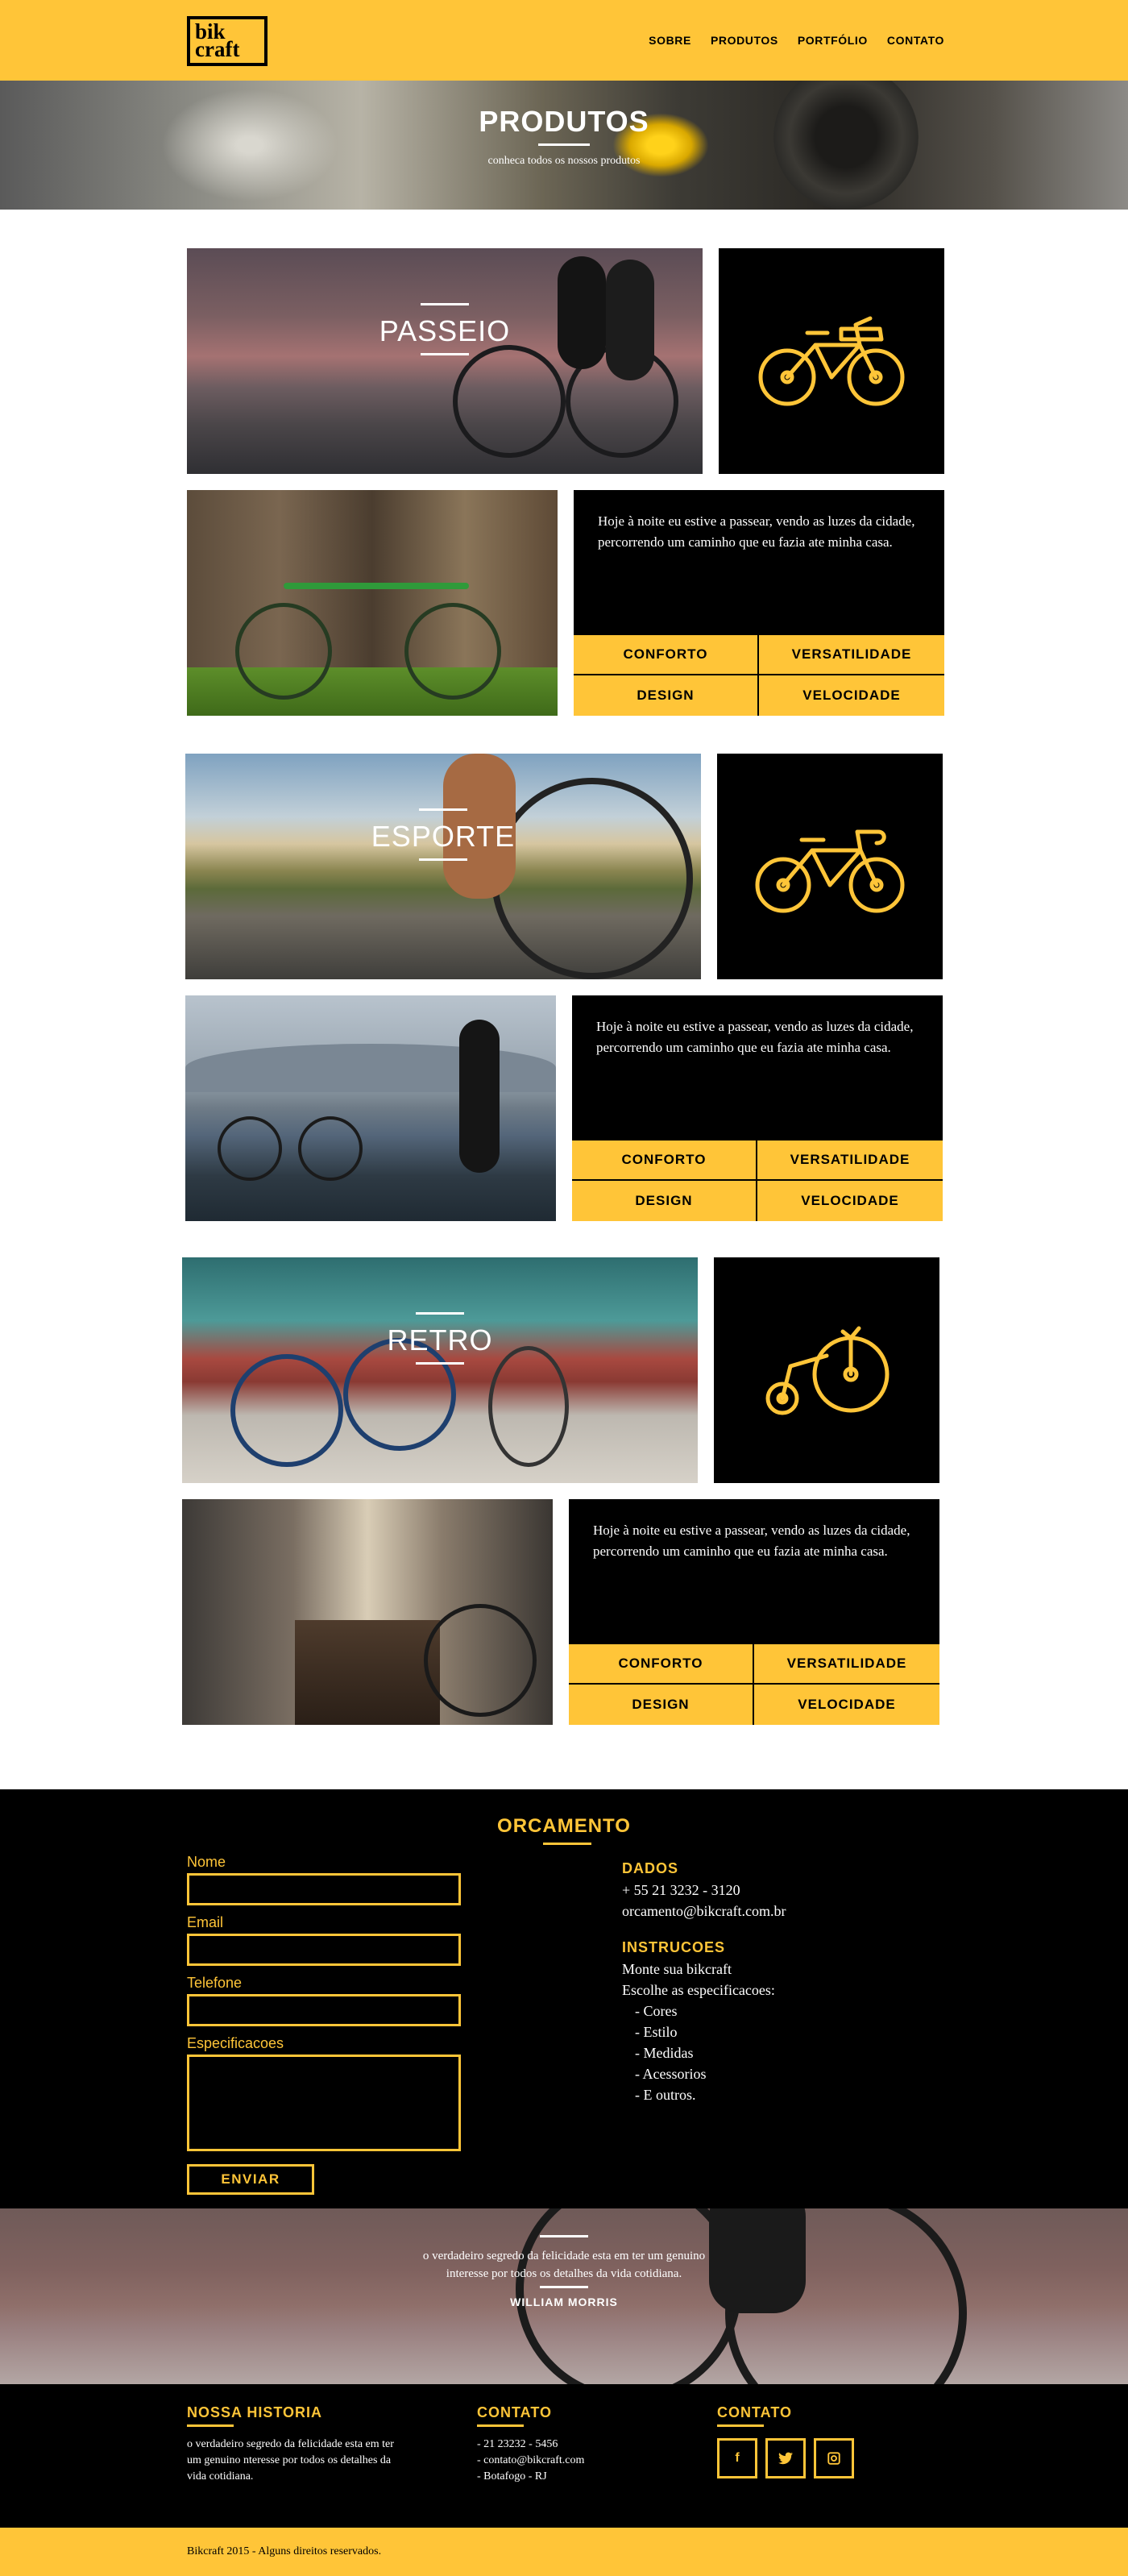 This screenshot has width=1128, height=2576. Describe the element at coordinates (704, 1911) in the screenshot. I see `dados-email: orcamento@bikcraft.com.br` at that location.